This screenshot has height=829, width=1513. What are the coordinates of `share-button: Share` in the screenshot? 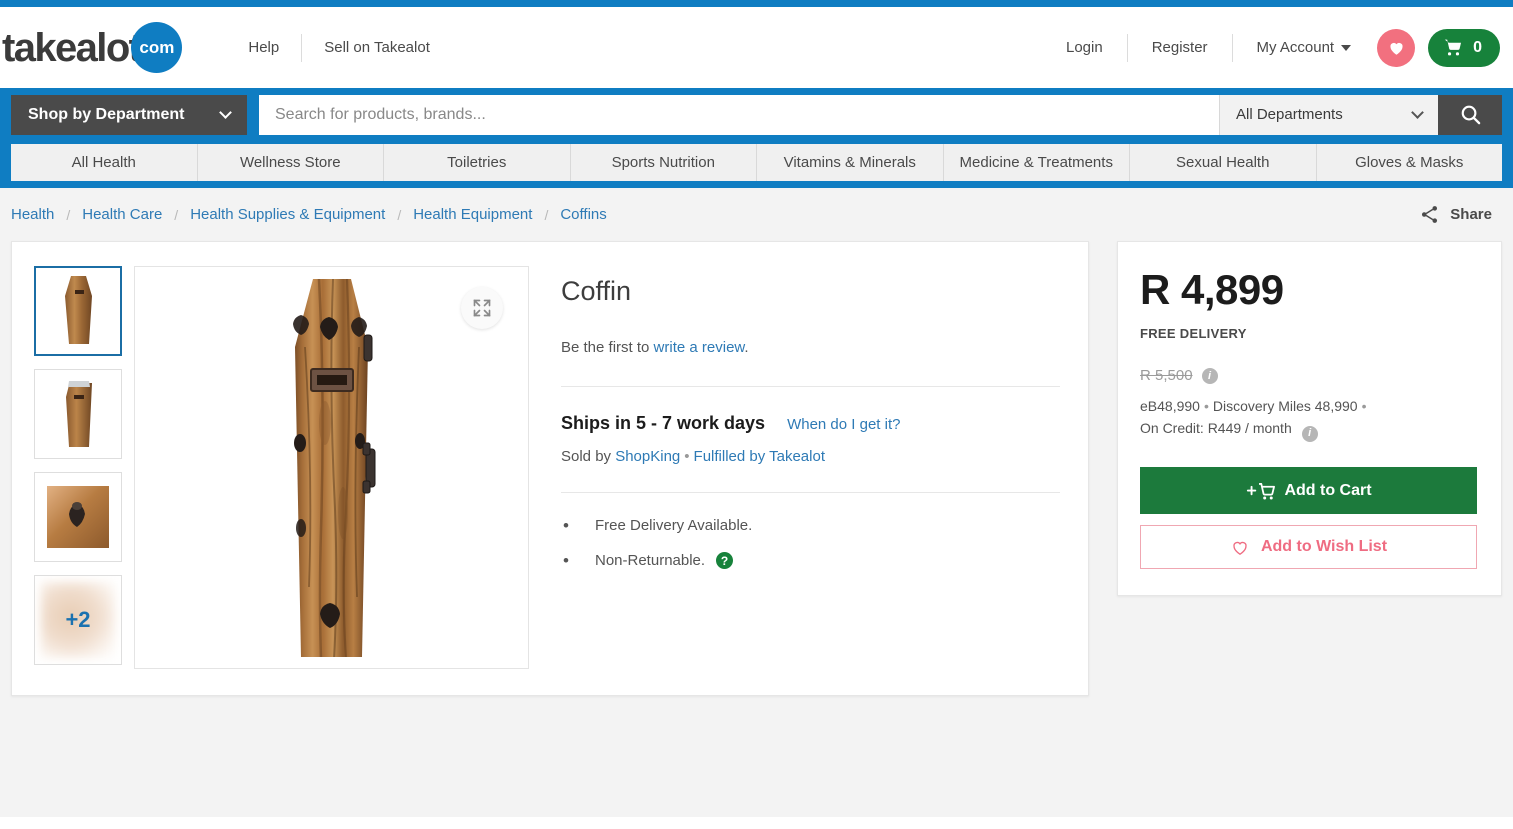 It's located at (1460, 214).